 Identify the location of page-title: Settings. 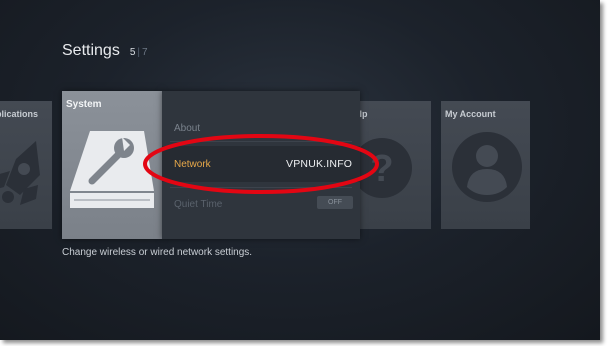
(91, 50).